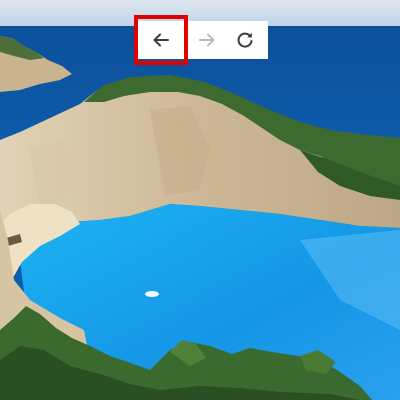  What do you see at coordinates (207, 40) in the screenshot?
I see `arrow-right-icon` at bounding box center [207, 40].